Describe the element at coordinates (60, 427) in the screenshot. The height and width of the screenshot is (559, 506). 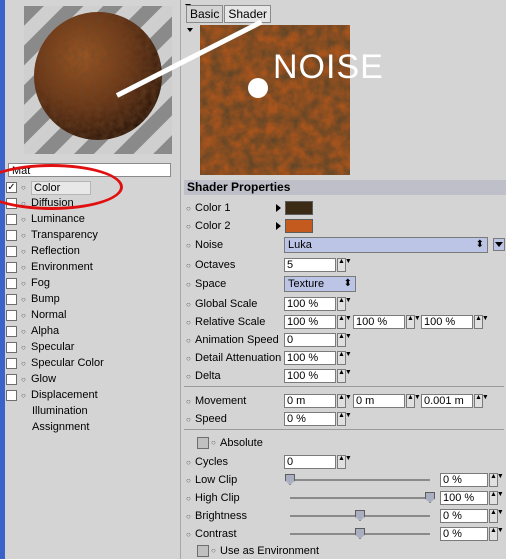
I see `channel-item-assignment: Assignment` at that location.